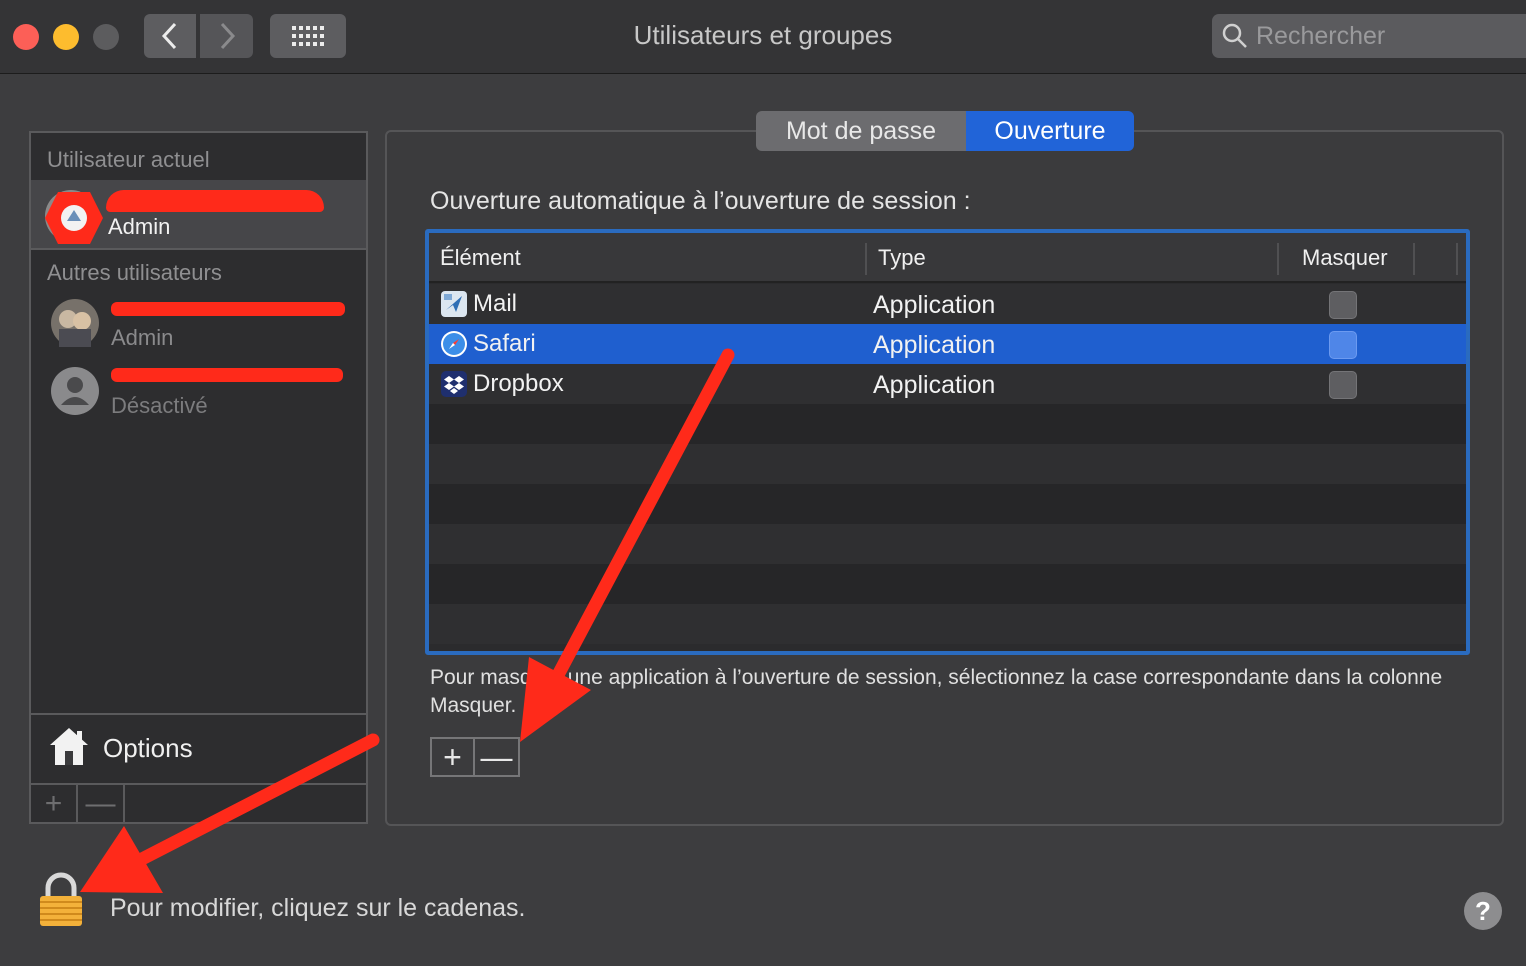 The width and height of the screenshot is (1526, 966). I want to click on table-header: Élément Type Masquer, so click(947, 258).